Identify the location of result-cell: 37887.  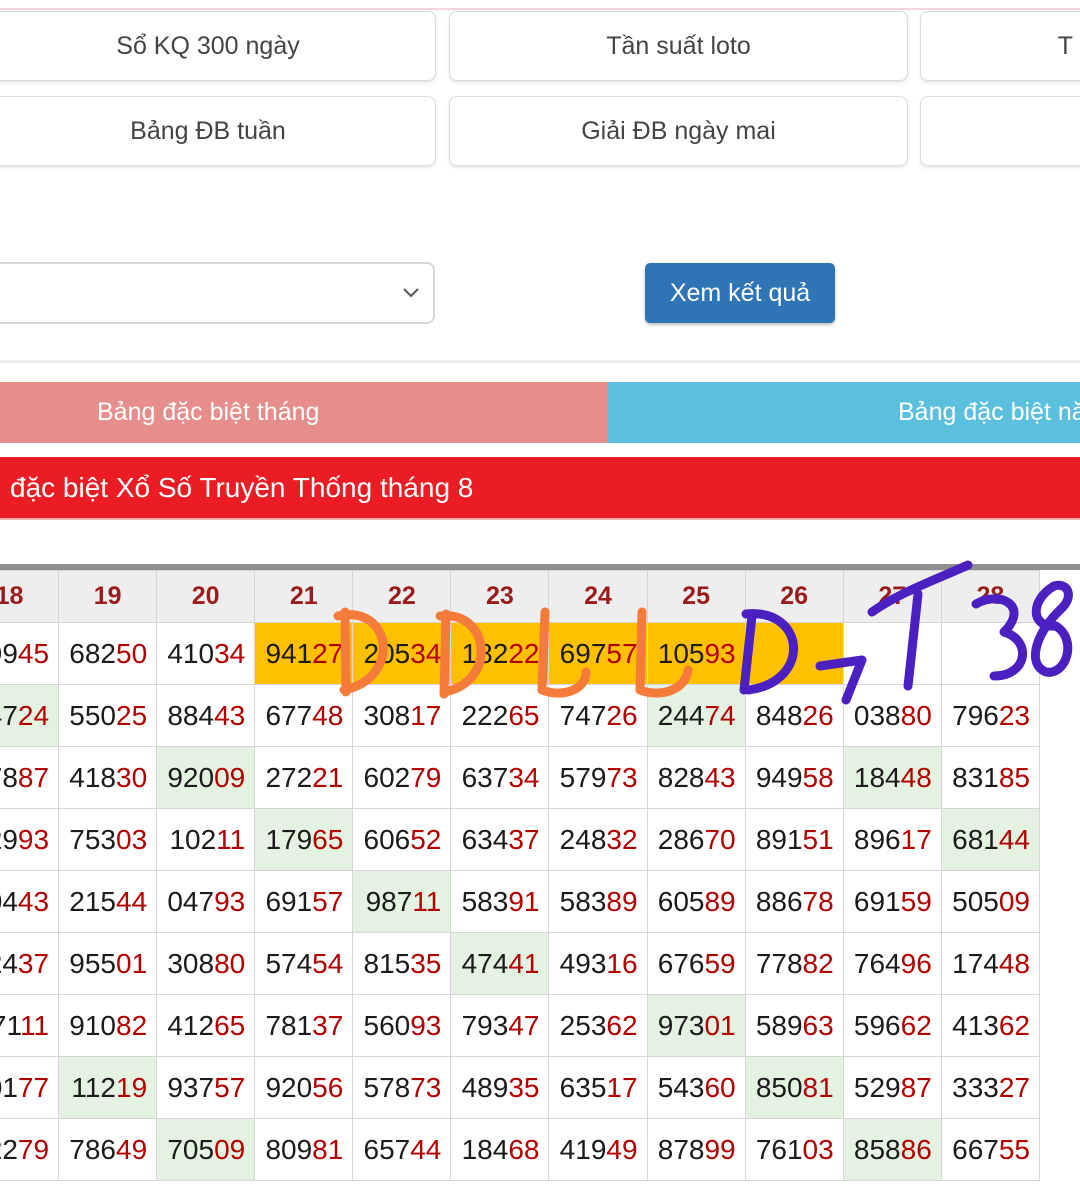
(30, 777).